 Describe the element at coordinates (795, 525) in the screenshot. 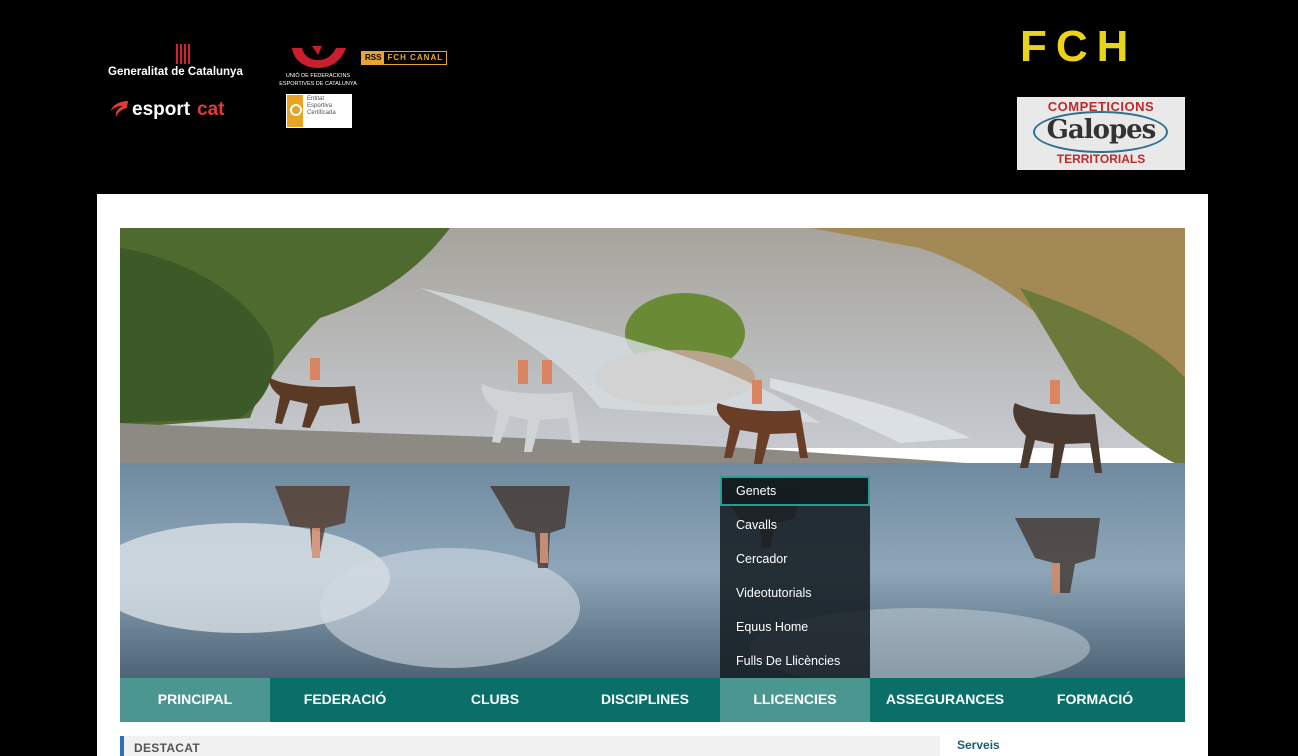

I see `menu-item-cavalls: Cavalls` at that location.